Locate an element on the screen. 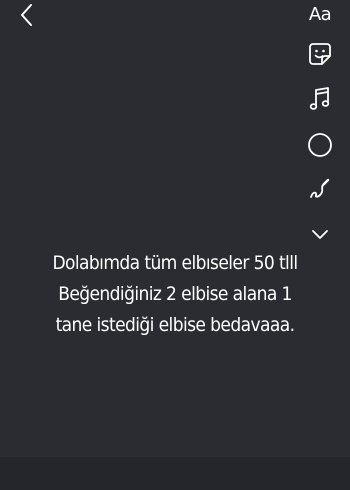  chevron-down-icon is located at coordinates (320, 234).